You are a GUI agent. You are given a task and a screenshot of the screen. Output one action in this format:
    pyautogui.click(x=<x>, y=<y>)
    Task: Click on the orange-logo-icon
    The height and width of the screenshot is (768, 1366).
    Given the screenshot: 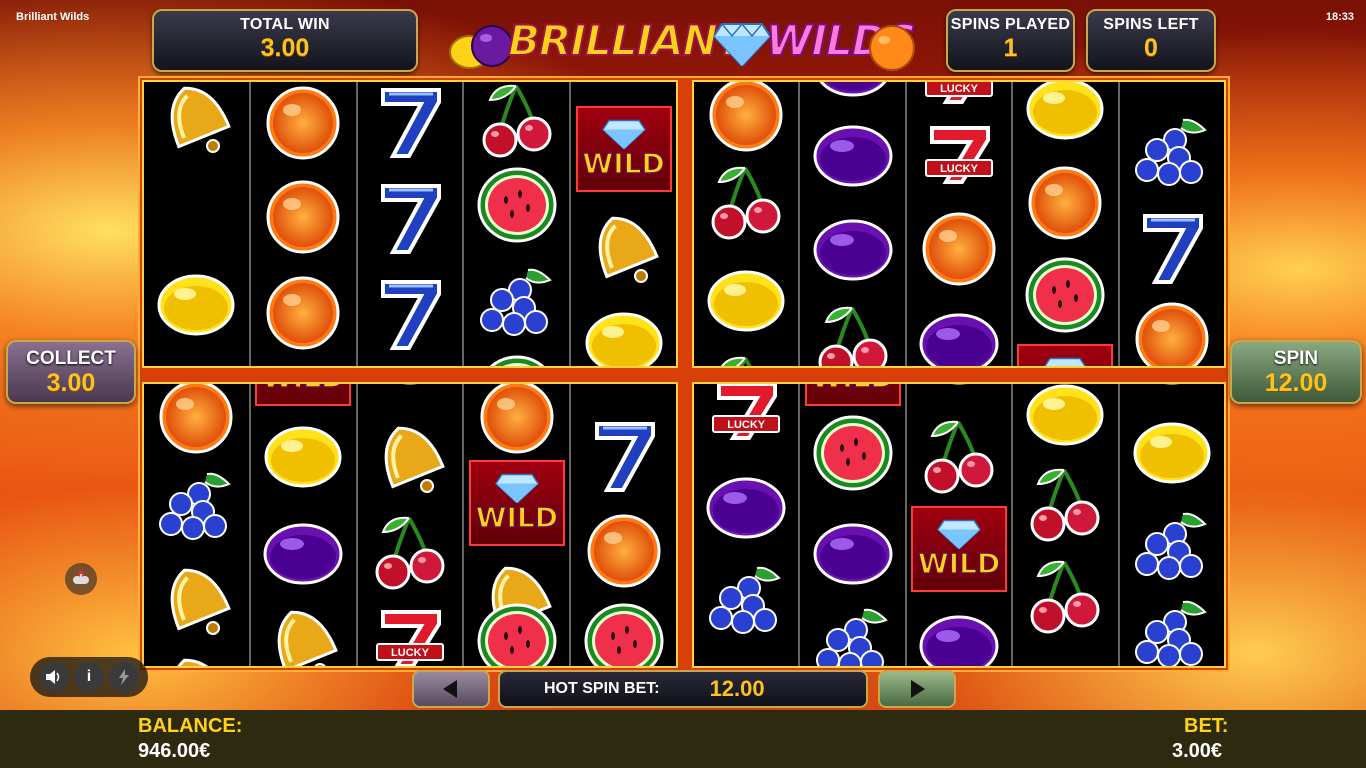 What is the action you would take?
    pyautogui.click(x=892, y=48)
    